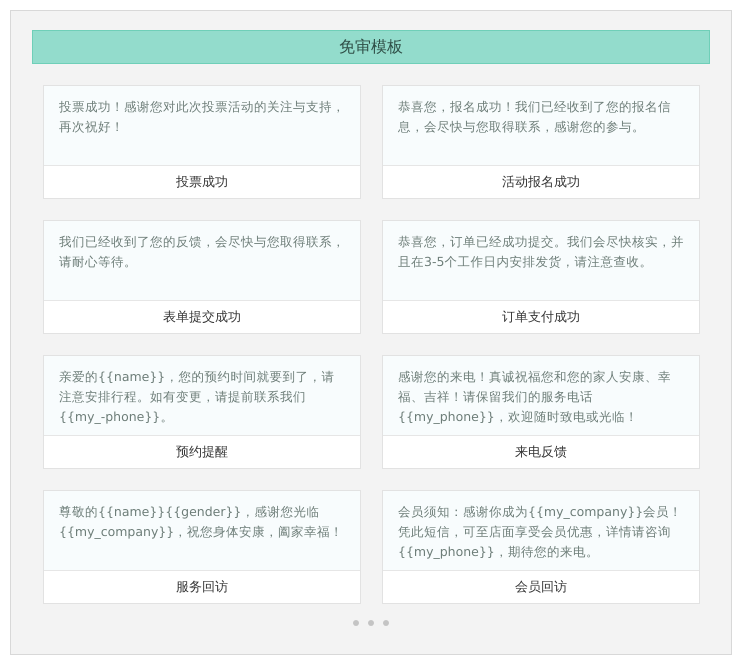 Image resolution: width=744 pixels, height=657 pixels. Describe the element at coordinates (541, 261) in the screenshot. I see `template-message: 恭喜您，订单已经成功提交。我们会尽快核实，并且在3-5个工作日内安排发货，请注意查收。` at that location.